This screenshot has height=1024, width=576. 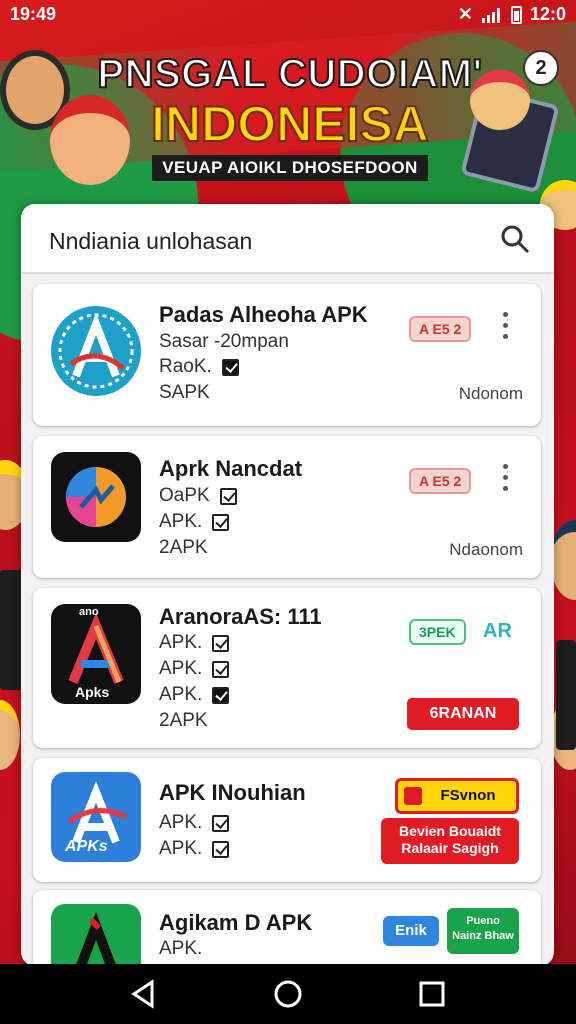 What do you see at coordinates (33, 14) in the screenshot?
I see `status-time: 19:49` at bounding box center [33, 14].